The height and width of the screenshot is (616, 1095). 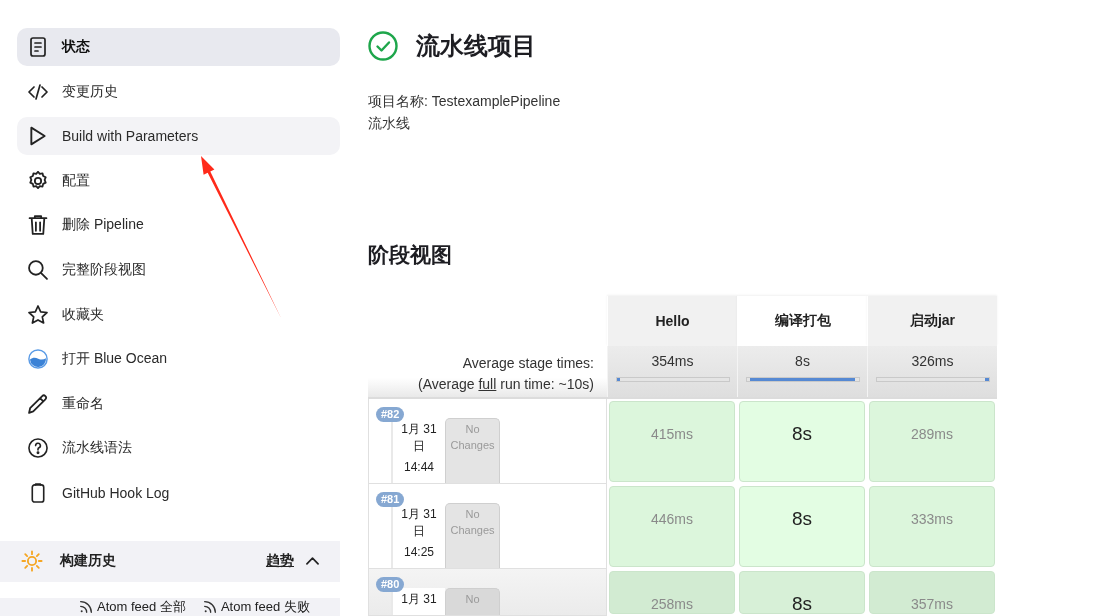 What do you see at coordinates (280, 561) in the screenshot?
I see `trend-link: 趋势` at bounding box center [280, 561].